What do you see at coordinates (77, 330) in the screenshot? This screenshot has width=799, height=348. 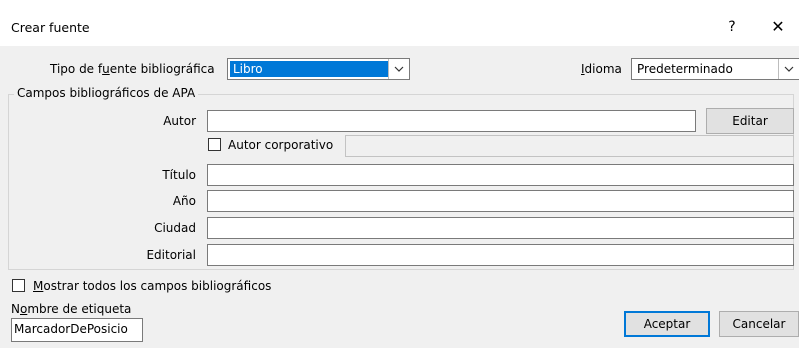 I see `tag-name-input: MarcadorDePosicio` at bounding box center [77, 330].